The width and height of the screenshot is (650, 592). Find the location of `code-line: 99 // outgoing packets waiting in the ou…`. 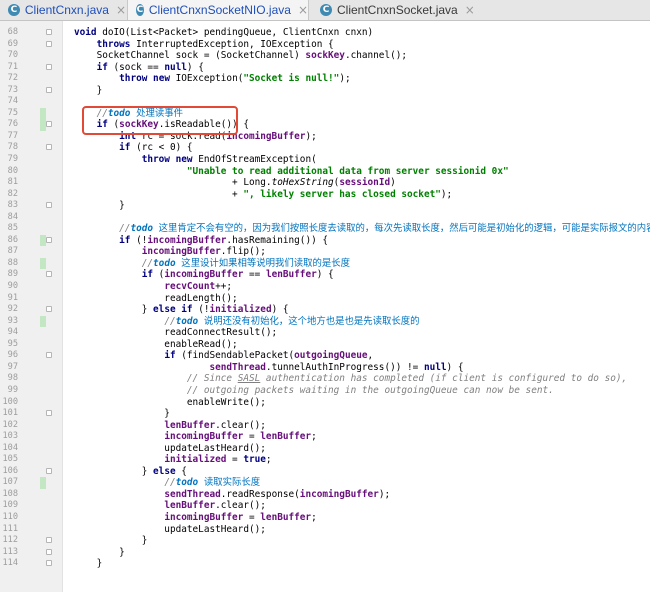

code-line: 99 // outgoing packets waiting in the ou… is located at coordinates (325, 391).